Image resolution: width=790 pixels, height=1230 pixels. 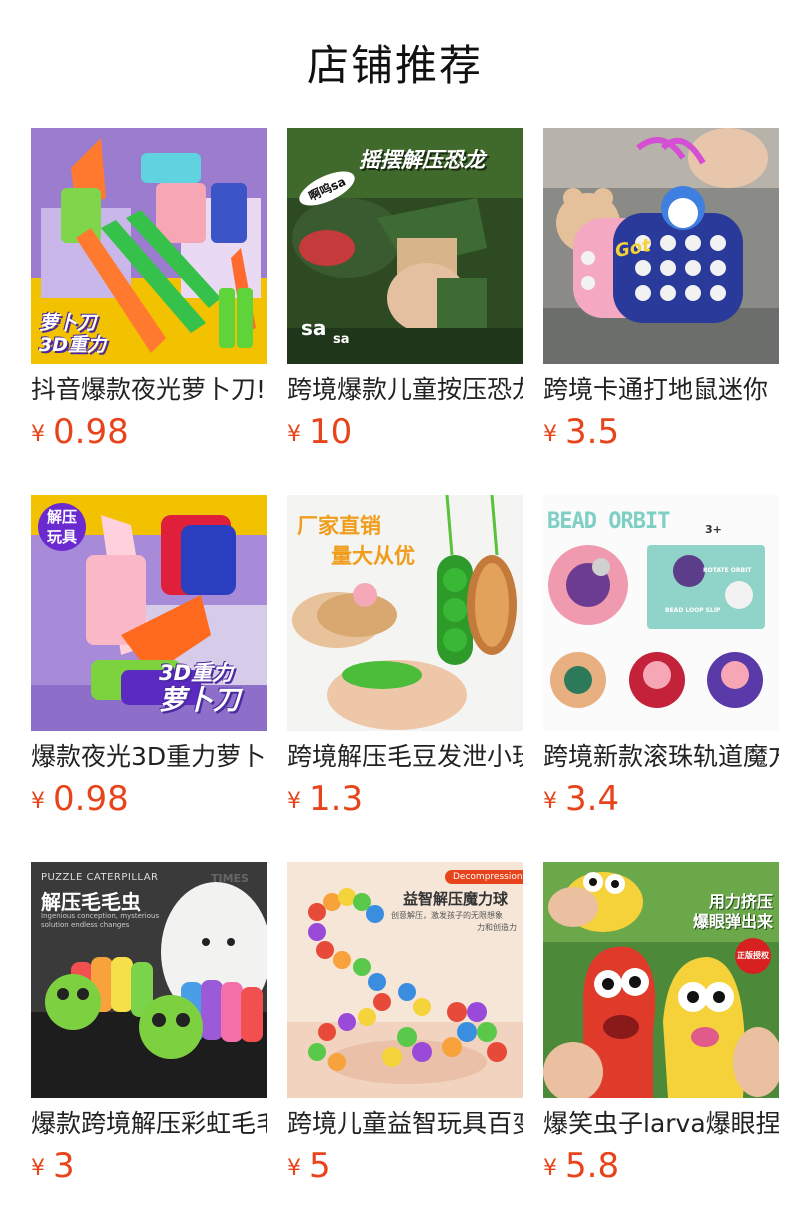 I want to click on image-badge: 玩具, so click(x=61, y=537).